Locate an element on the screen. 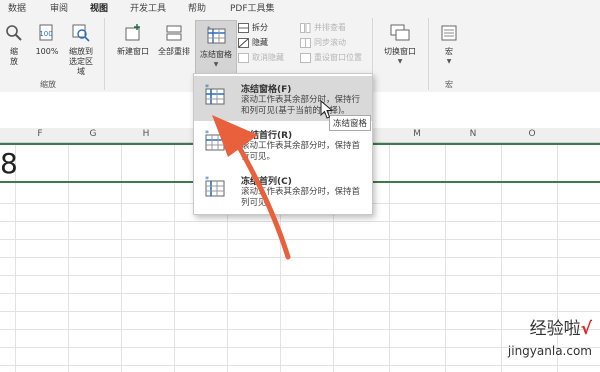  macros-label: 宏 is located at coordinates (449, 51).